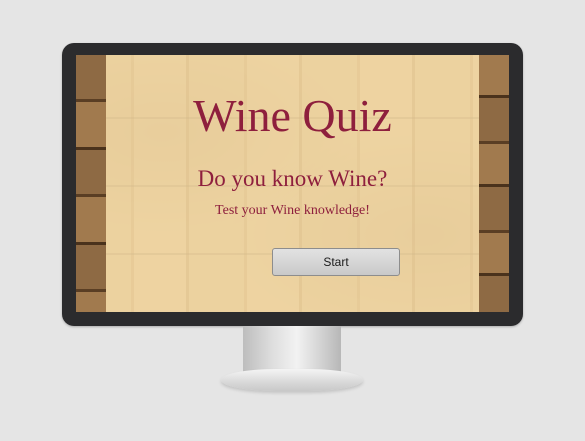 The image size is (585, 441). I want to click on monitor-stand-neck, so click(292, 349).